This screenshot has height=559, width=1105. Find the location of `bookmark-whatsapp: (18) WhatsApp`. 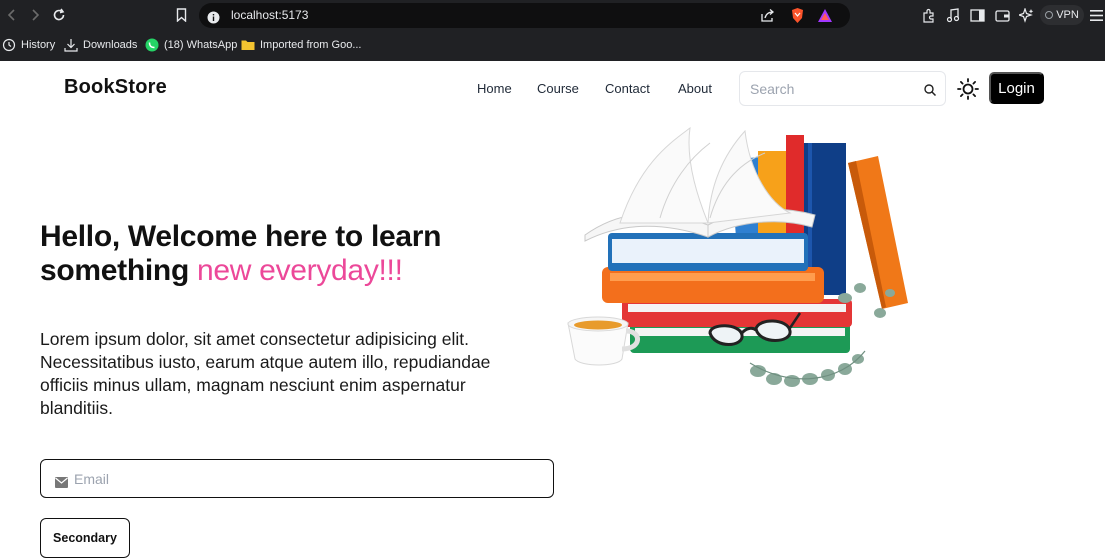

bookmark-whatsapp: (18) WhatsApp is located at coordinates (191, 45).